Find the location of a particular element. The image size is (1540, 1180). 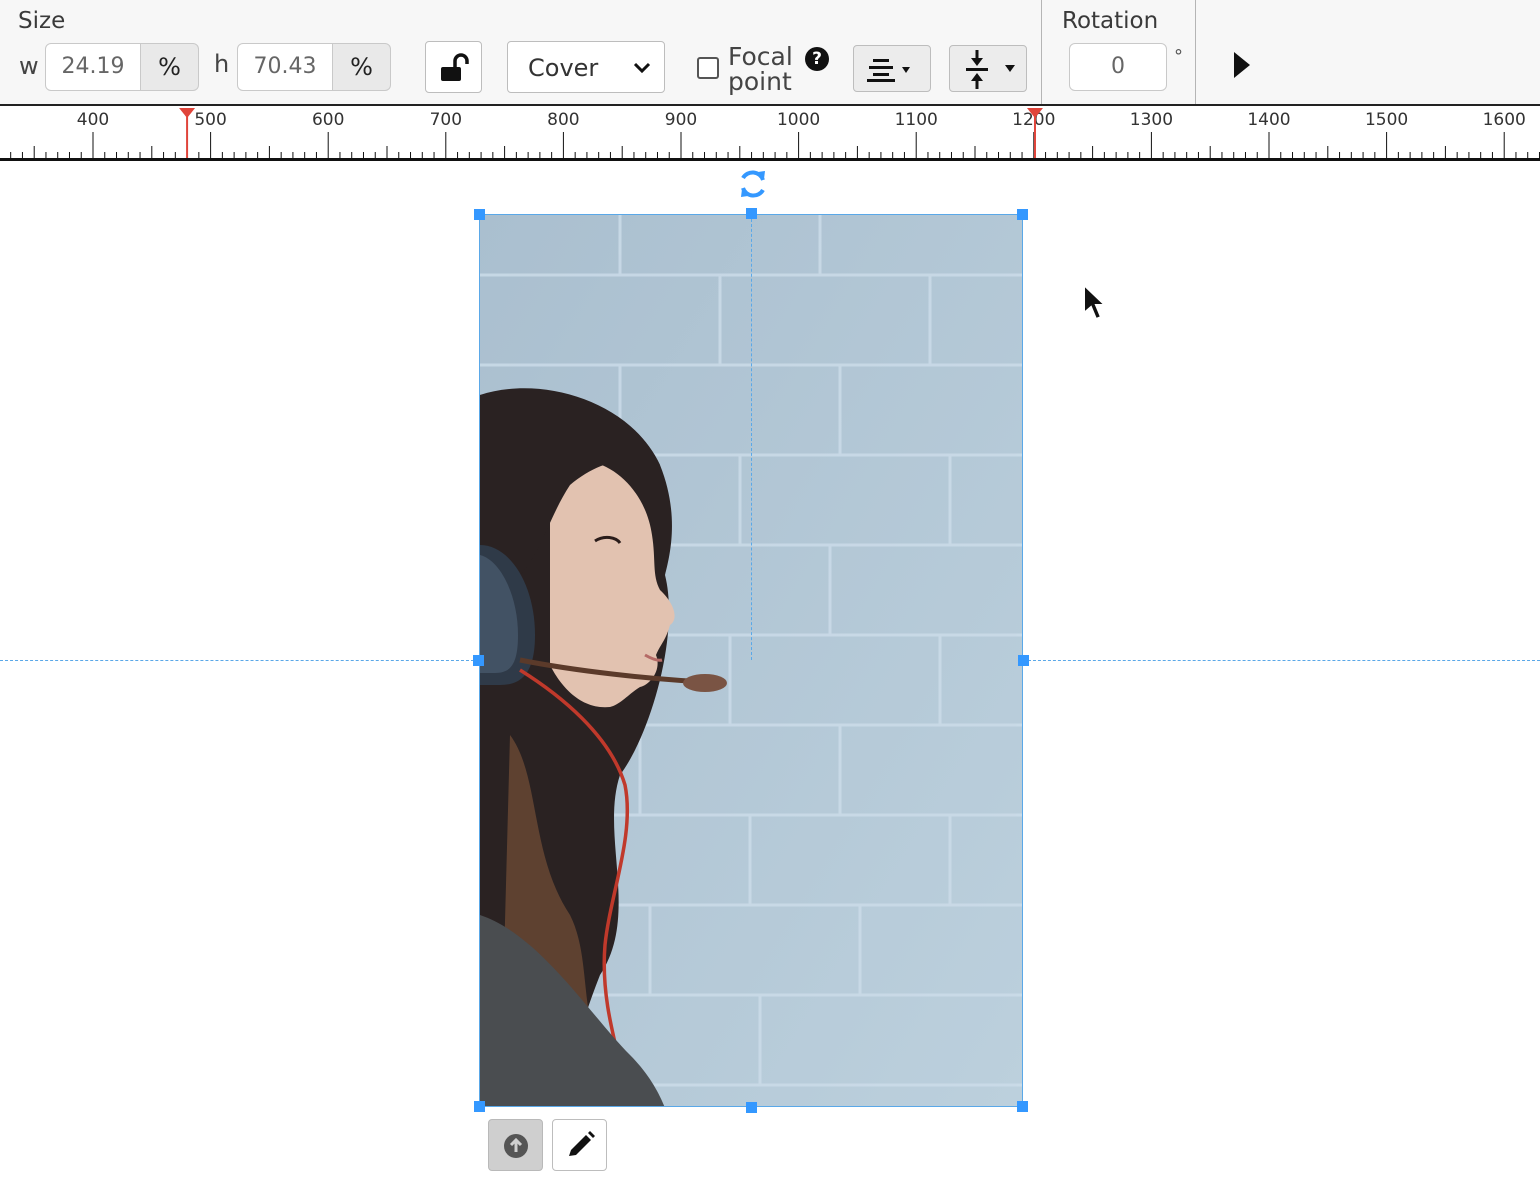

unlock-icon is located at coordinates (455, 67).